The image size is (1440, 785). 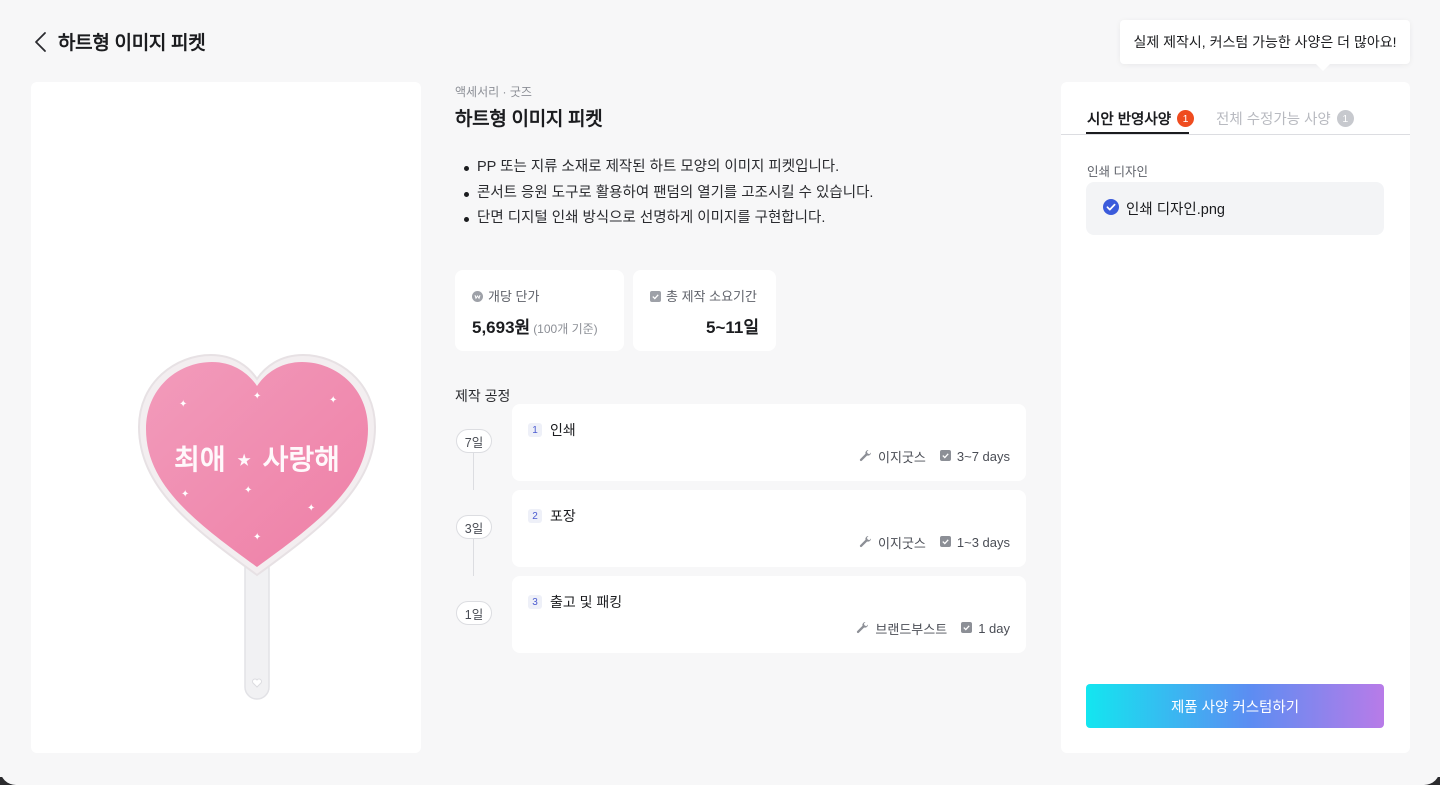 I want to click on step-duration: 3~7 days, so click(x=983, y=456).